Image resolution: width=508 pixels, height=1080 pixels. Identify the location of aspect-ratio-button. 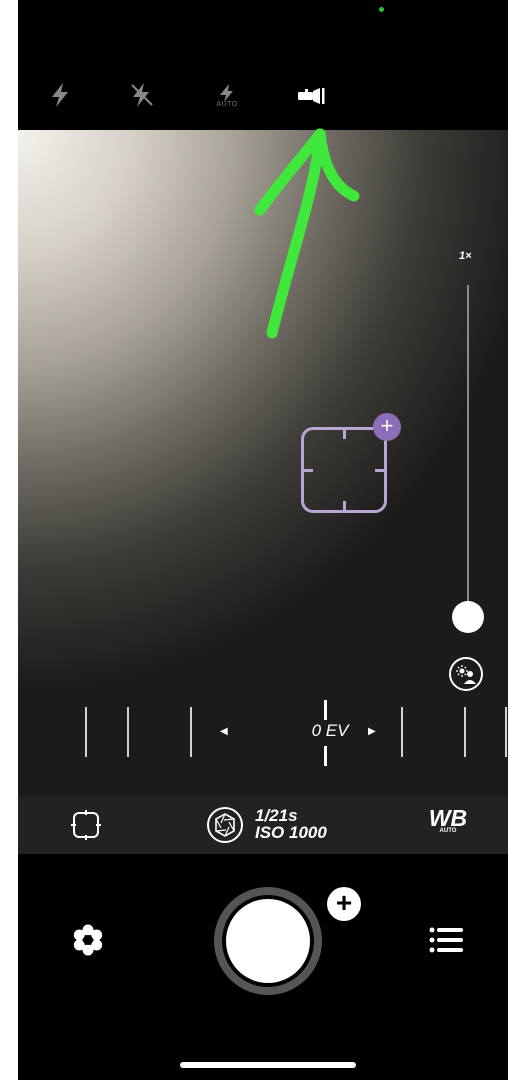
(86, 825).